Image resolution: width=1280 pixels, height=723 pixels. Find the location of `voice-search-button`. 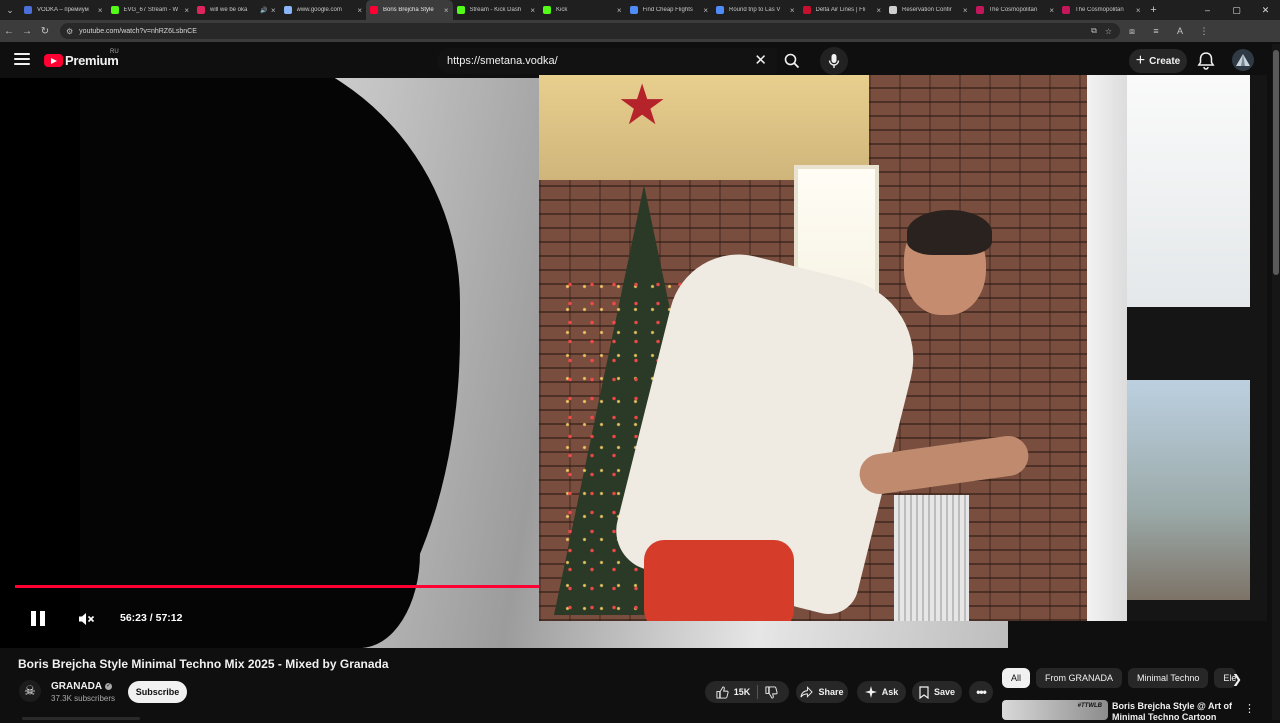

voice-search-button is located at coordinates (834, 61).